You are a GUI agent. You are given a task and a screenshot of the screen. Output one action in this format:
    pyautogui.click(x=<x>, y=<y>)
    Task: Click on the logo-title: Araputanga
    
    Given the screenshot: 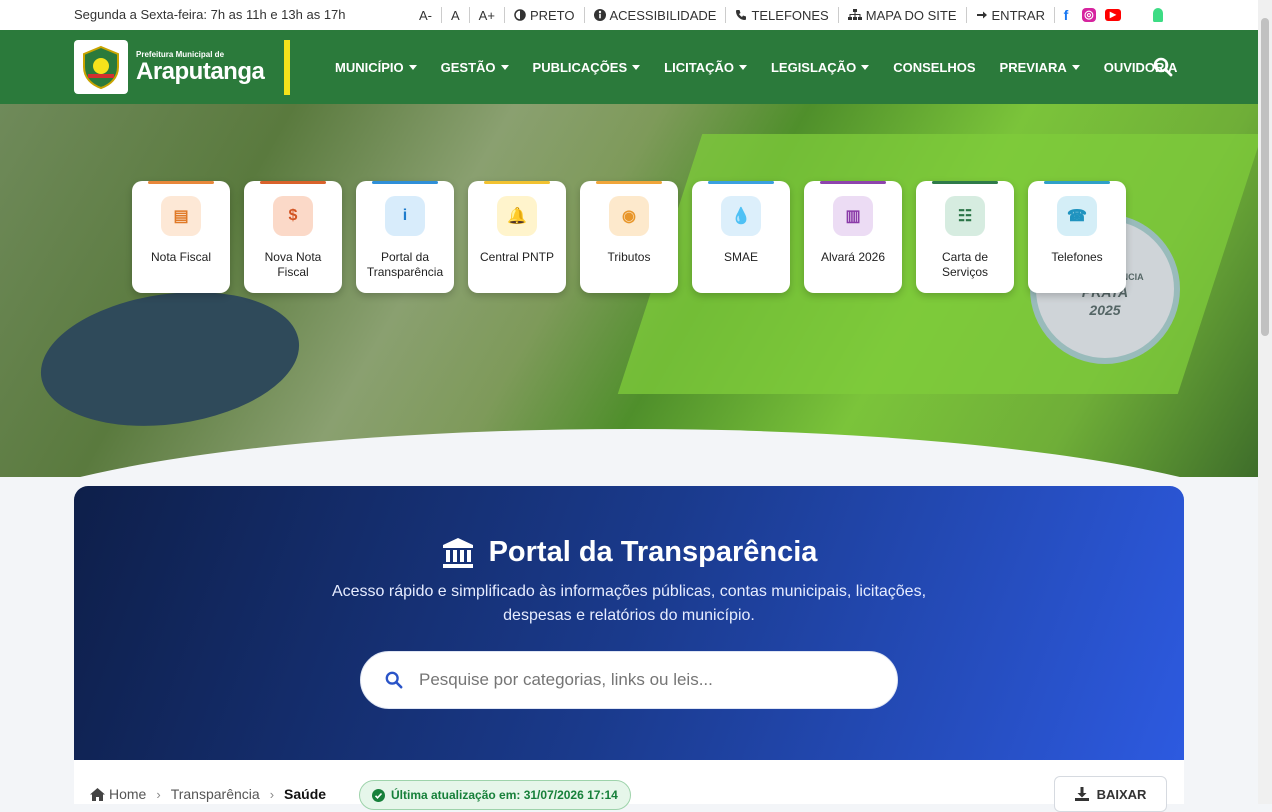 What is the action you would take?
    pyautogui.click(x=200, y=71)
    